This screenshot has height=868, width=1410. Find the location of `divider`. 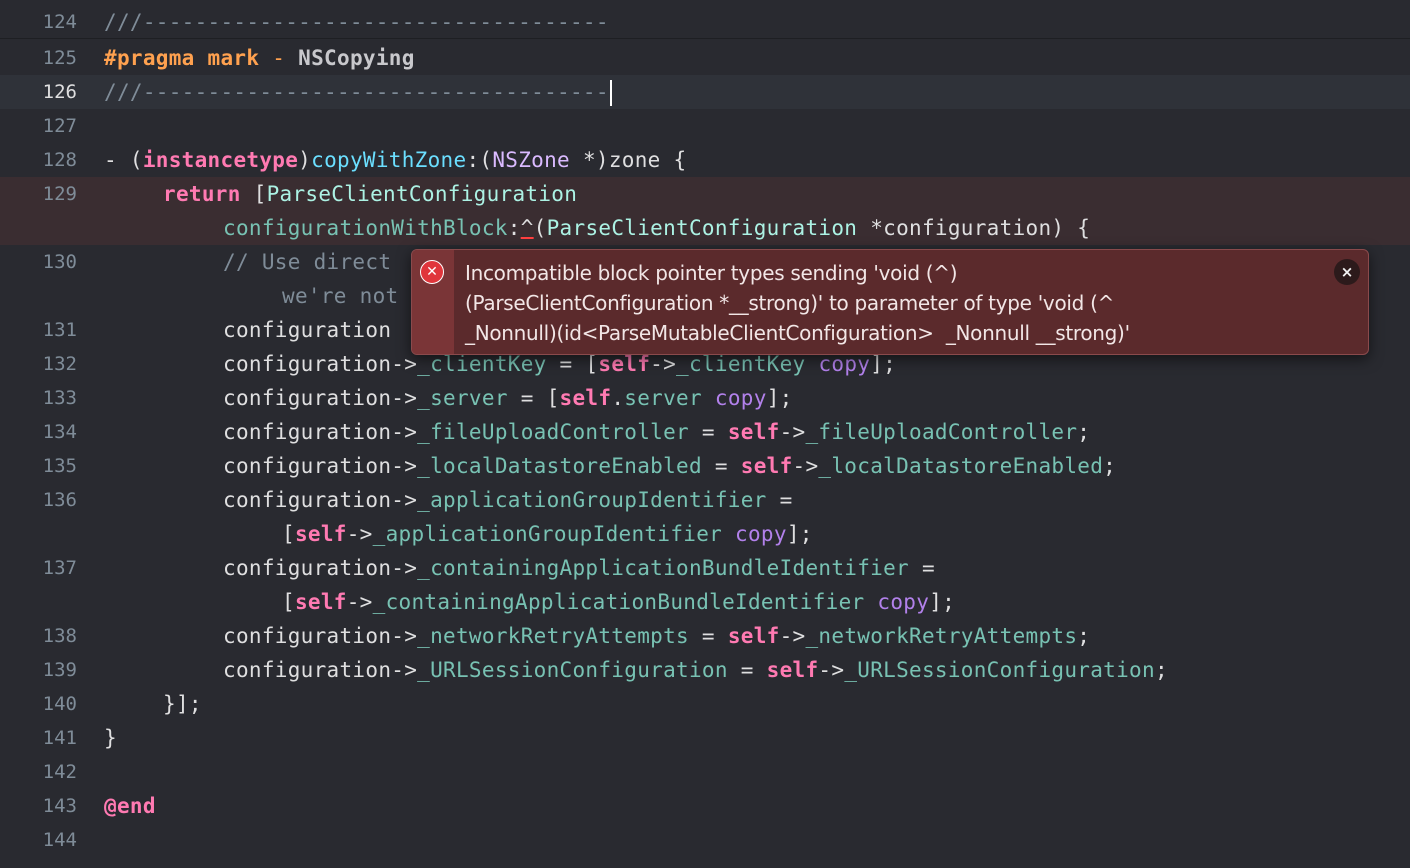

divider is located at coordinates (705, 38).